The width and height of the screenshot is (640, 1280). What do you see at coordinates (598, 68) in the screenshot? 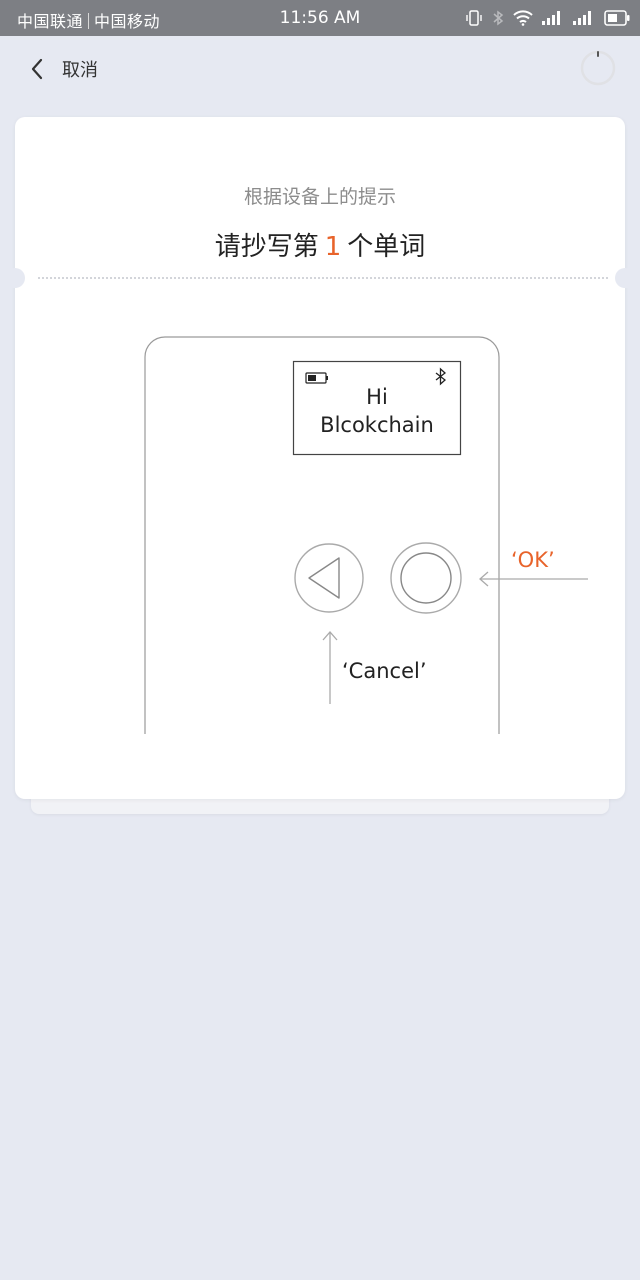
I see `loading-spinner-icon` at bounding box center [598, 68].